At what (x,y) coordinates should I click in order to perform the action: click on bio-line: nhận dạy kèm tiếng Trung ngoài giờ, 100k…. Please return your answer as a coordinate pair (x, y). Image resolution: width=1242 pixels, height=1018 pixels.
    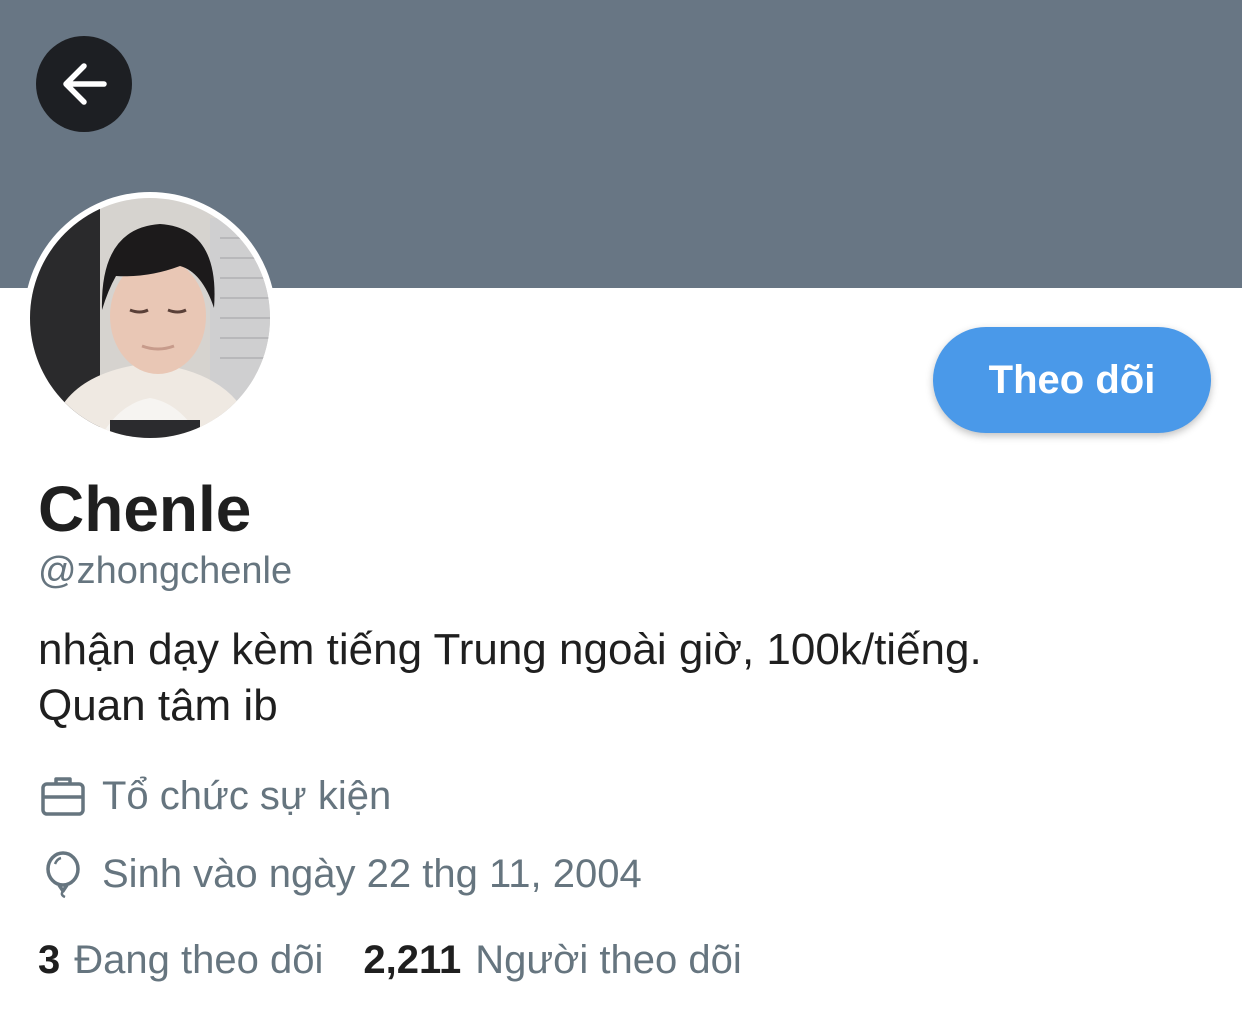
    Looking at the image, I should click on (510, 649).